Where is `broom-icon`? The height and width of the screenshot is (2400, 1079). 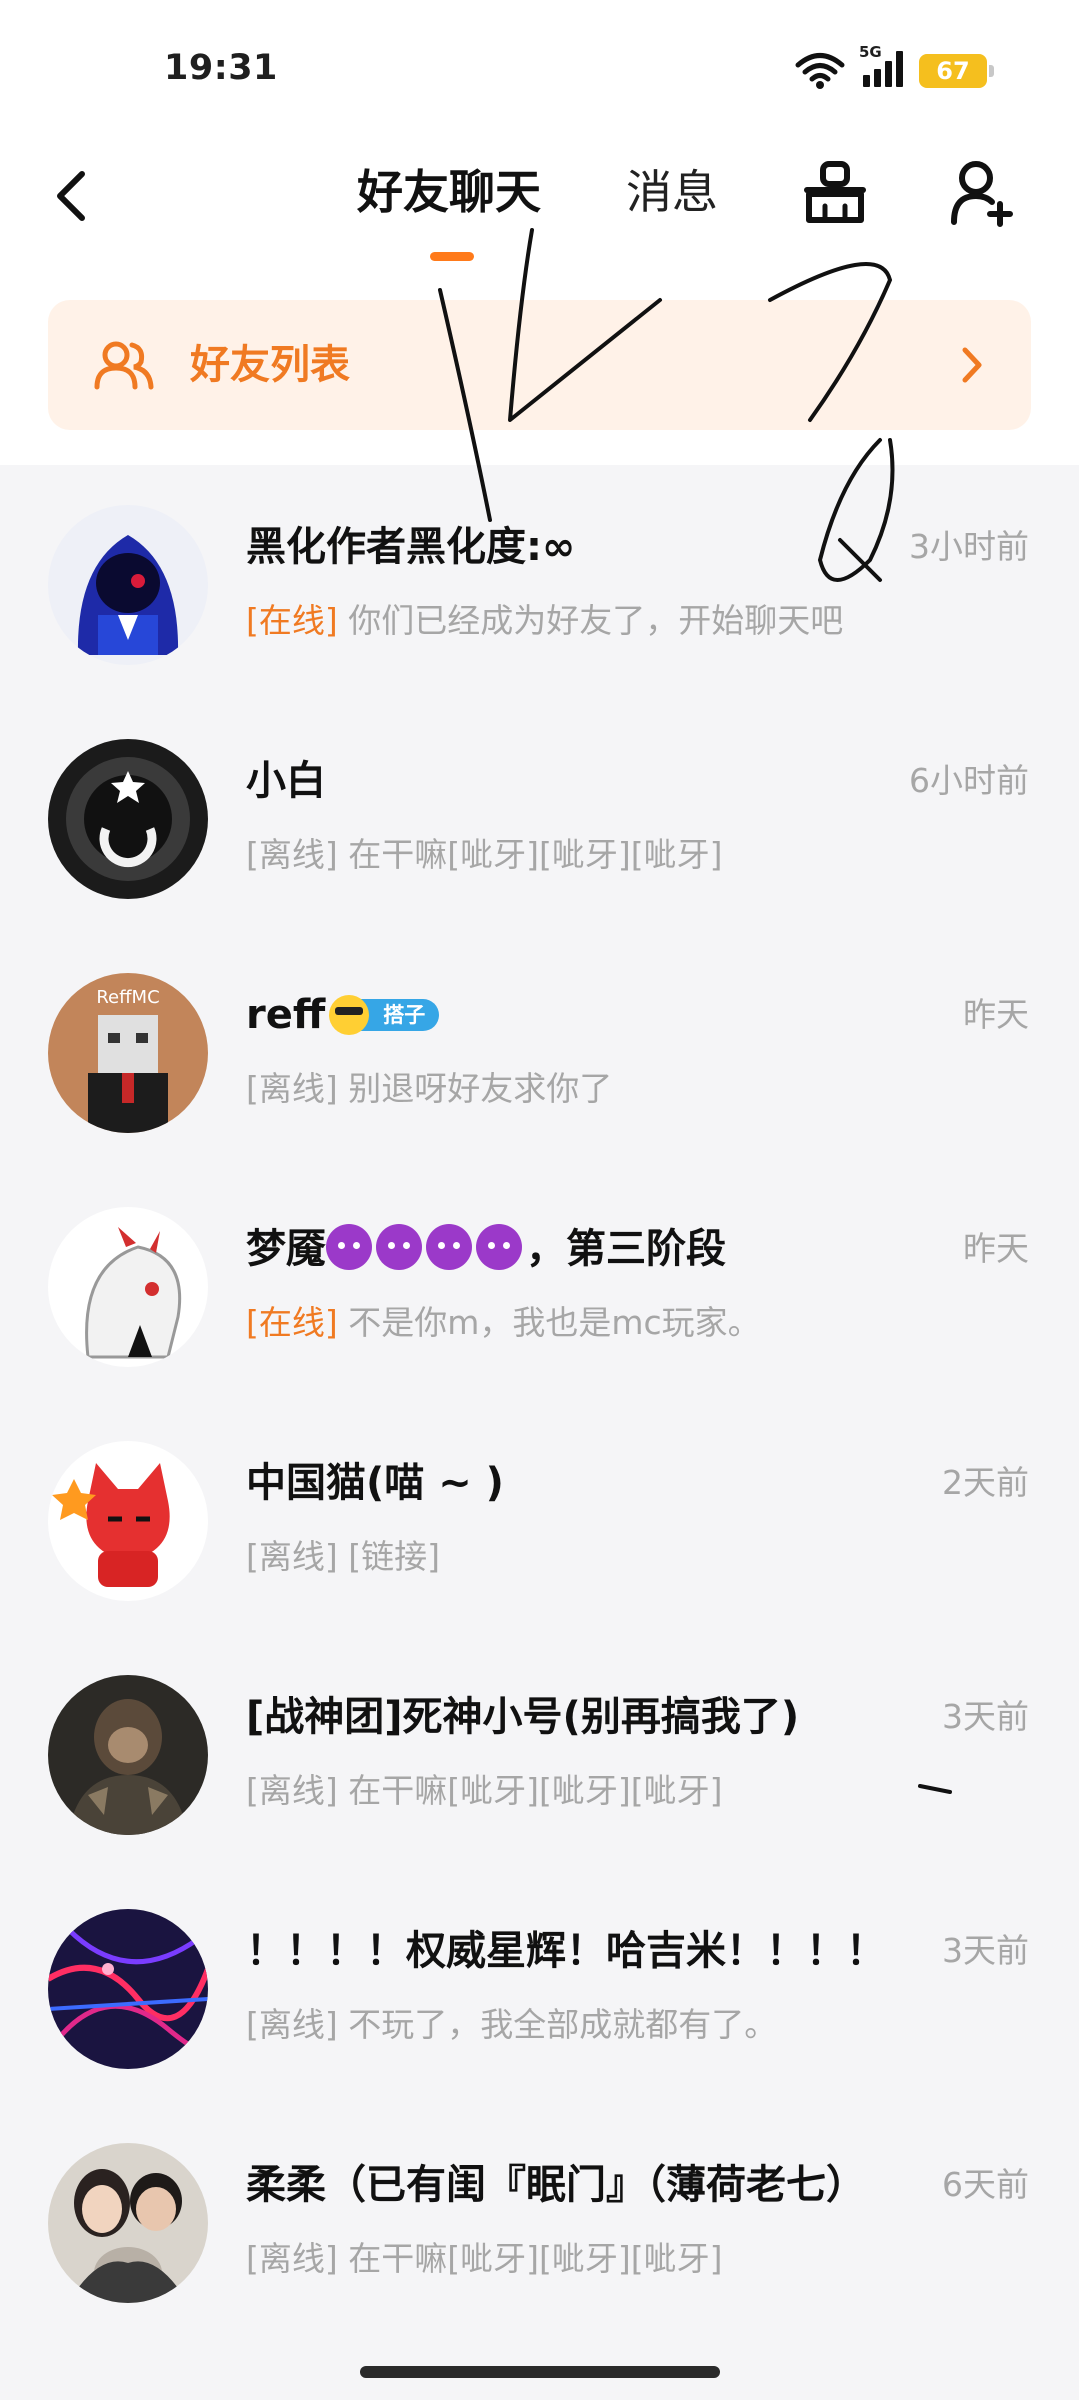
broom-icon is located at coordinates (835, 192).